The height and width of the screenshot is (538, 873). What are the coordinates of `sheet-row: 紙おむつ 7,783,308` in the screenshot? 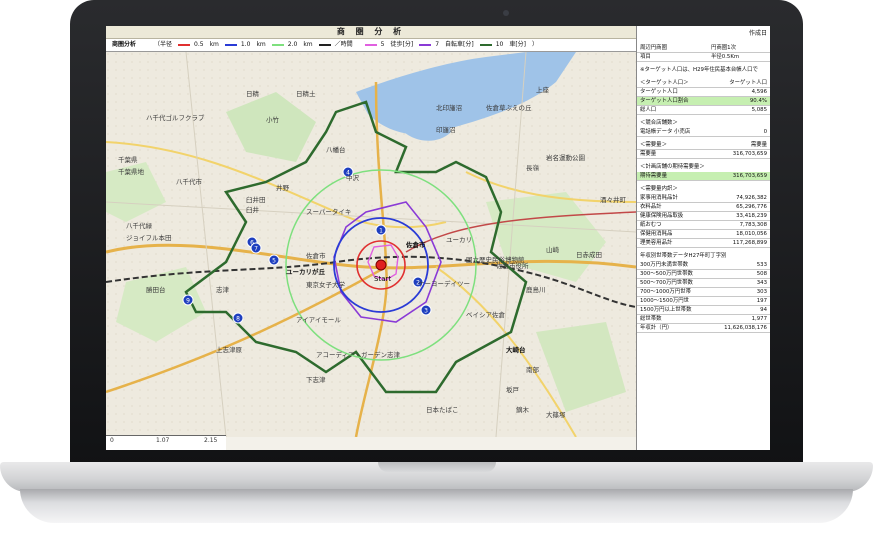 It's located at (703, 225).